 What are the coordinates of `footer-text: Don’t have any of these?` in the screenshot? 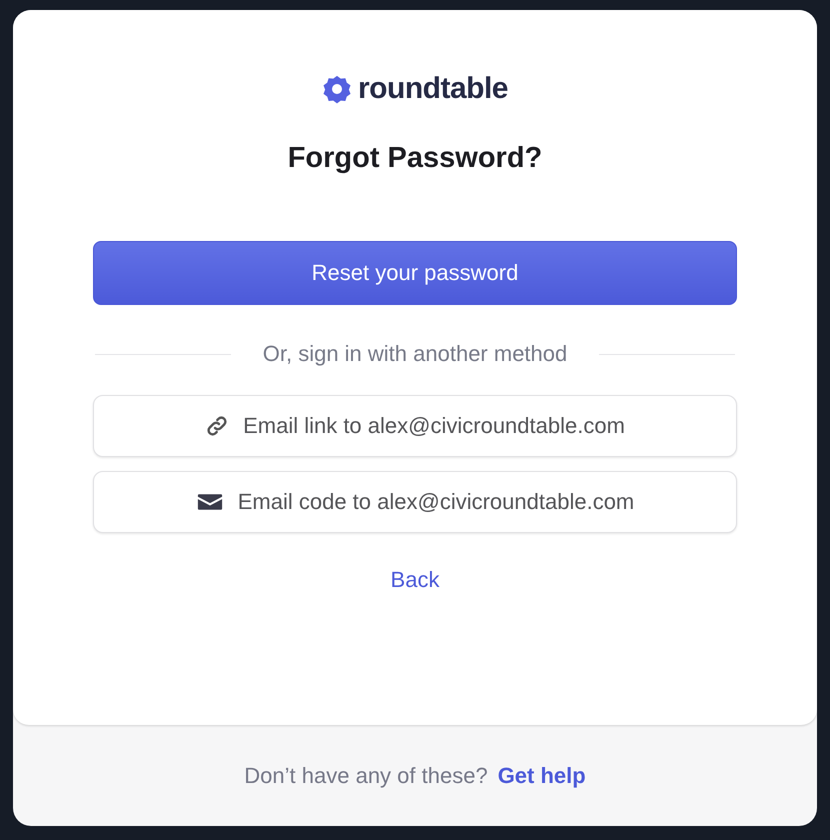 It's located at (366, 775).